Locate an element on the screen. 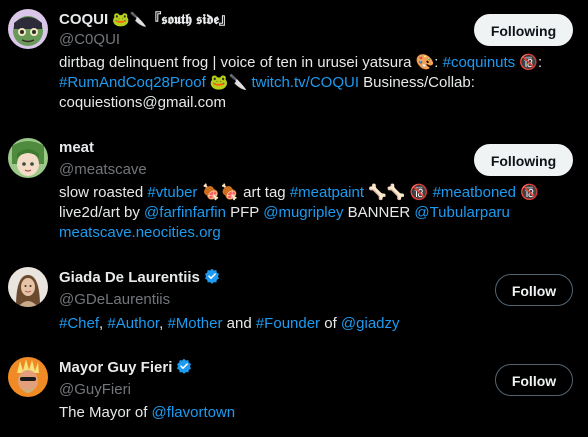  hashtag-link: #coquinuts is located at coordinates (479, 62).